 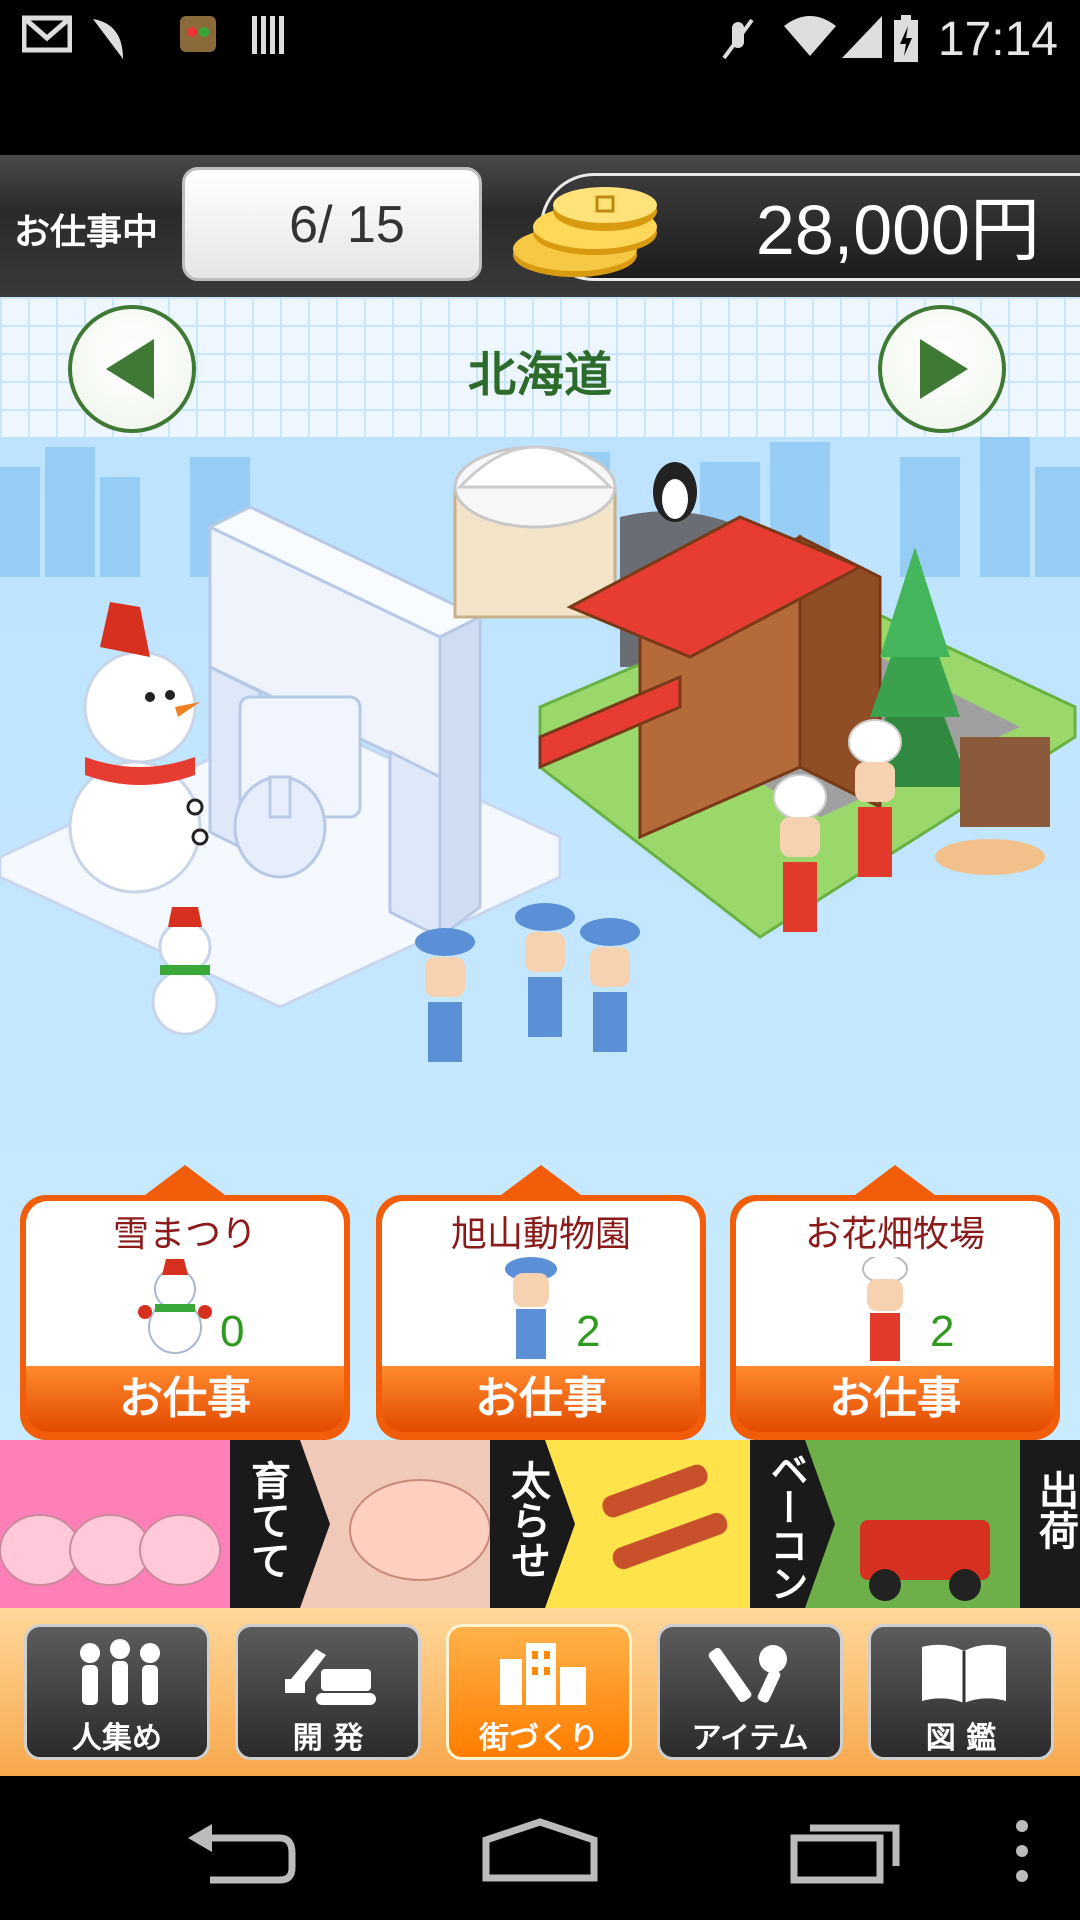 What do you see at coordinates (86, 232) in the screenshot?
I see `working-label: お仕事中` at bounding box center [86, 232].